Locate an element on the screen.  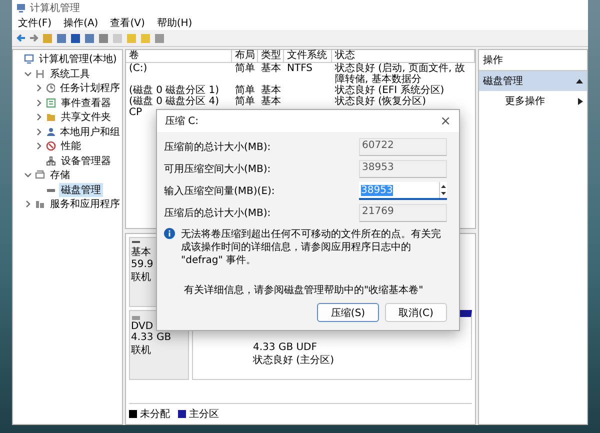
gauge-icon is located at coordinates (51, 146).